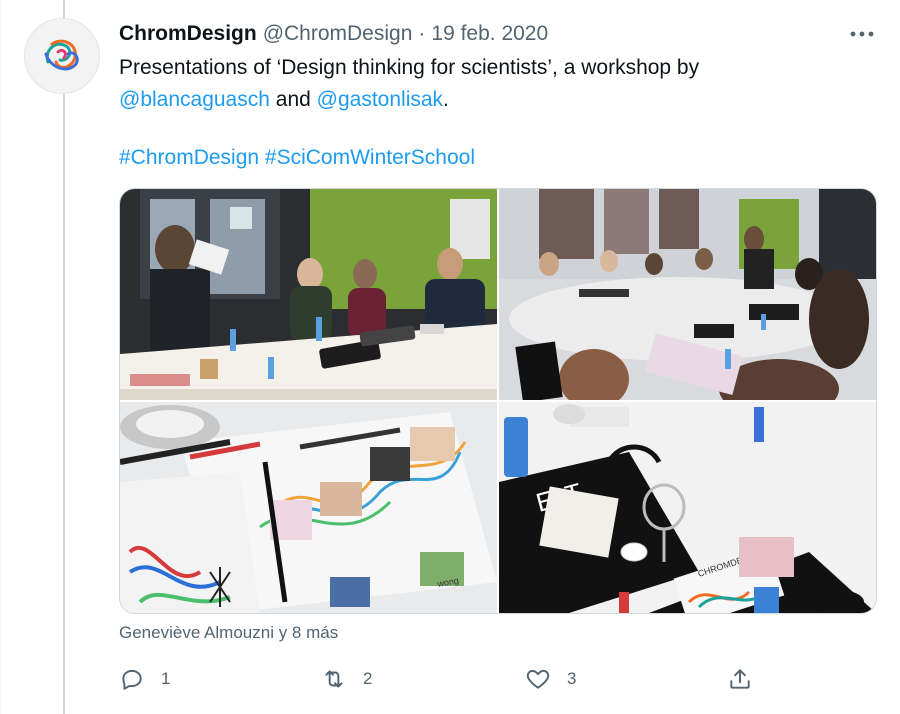 The image size is (900, 714). What do you see at coordinates (370, 157) in the screenshot?
I see `hashtag-scicomwinterschool: #SciComWinterSchool` at bounding box center [370, 157].